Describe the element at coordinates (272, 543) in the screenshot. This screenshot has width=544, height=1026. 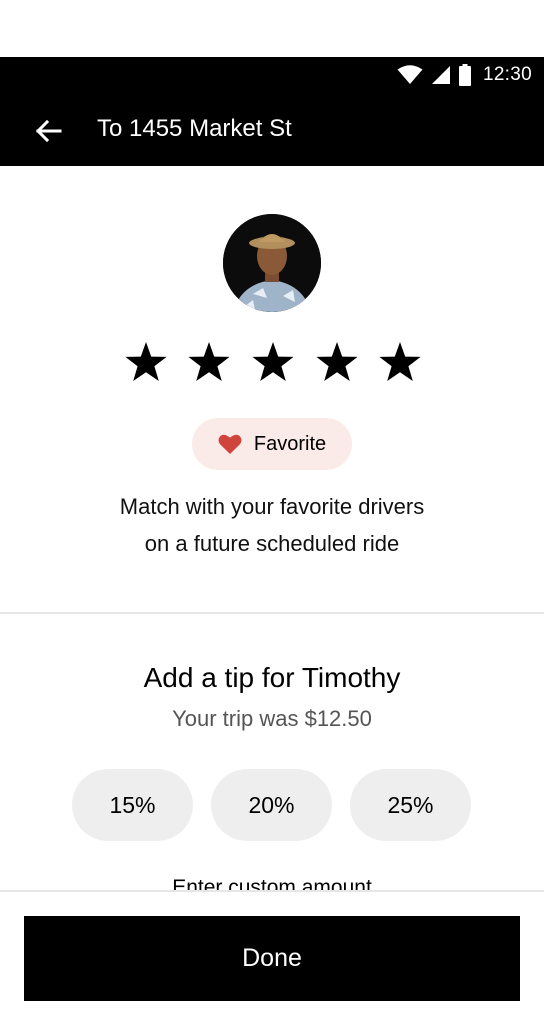
I see `favorite-description-line-2: on a future scheduled ride` at that location.